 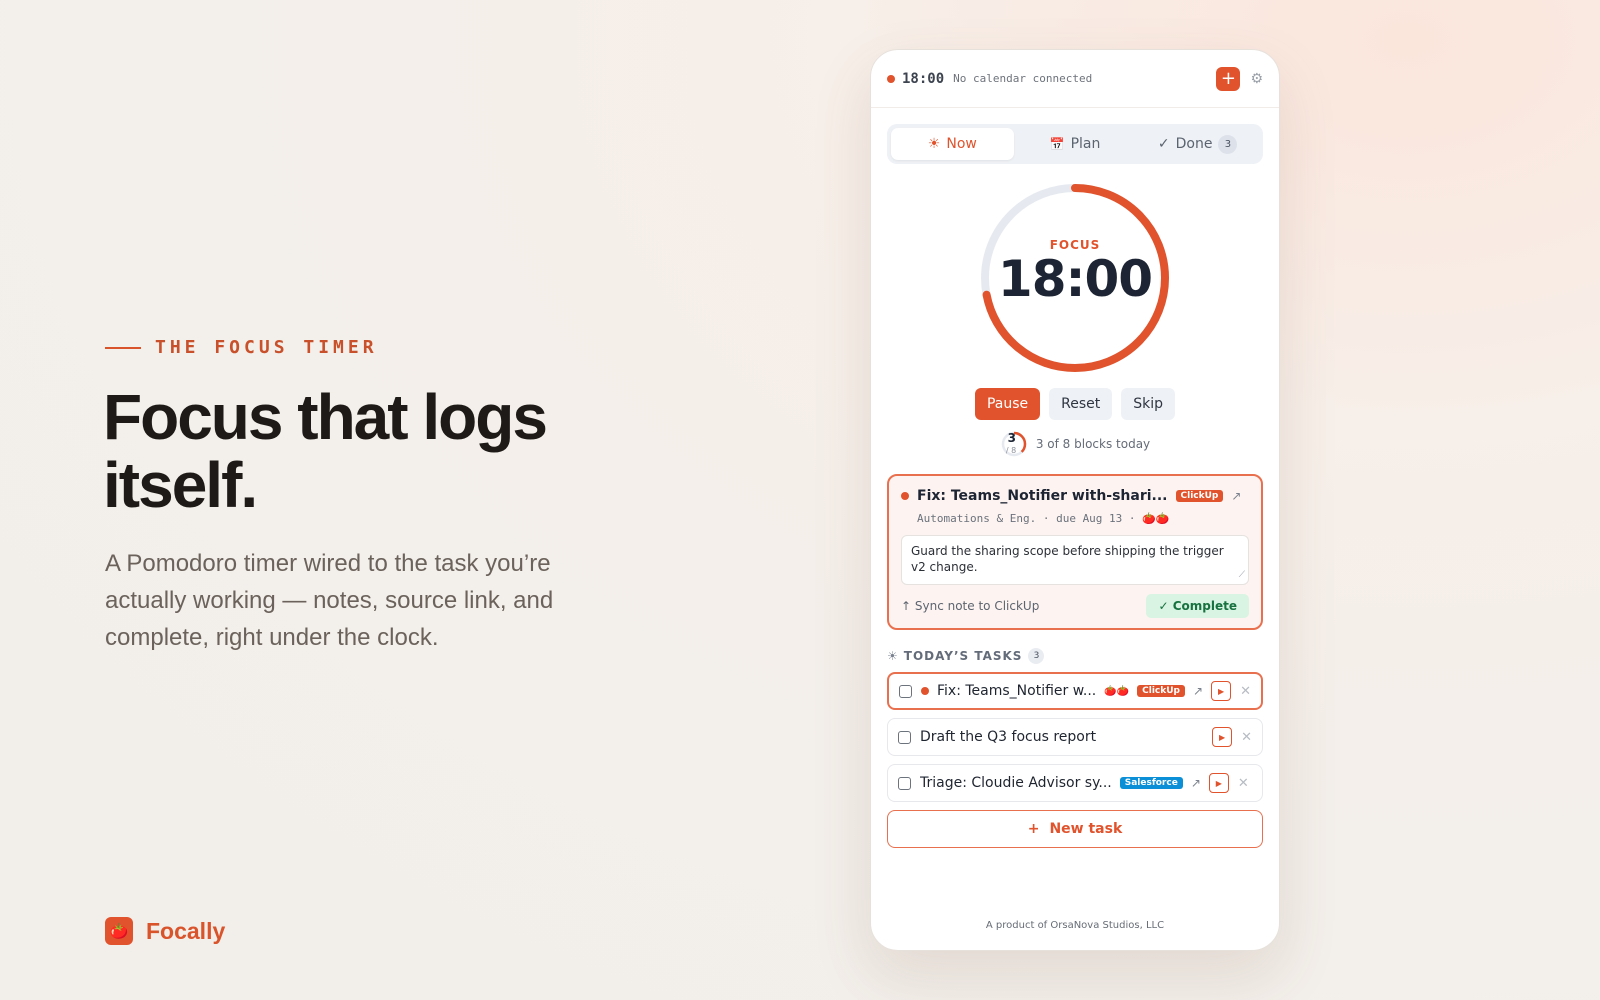 I want to click on source-badge: Salesforce, so click(x=1151, y=783).